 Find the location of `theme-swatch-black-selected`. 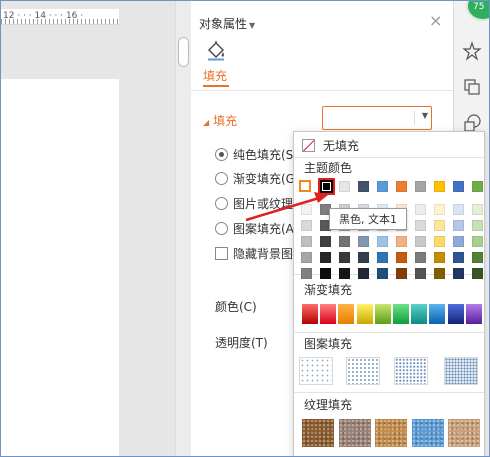

theme-swatch-black-selected is located at coordinates (326, 186).